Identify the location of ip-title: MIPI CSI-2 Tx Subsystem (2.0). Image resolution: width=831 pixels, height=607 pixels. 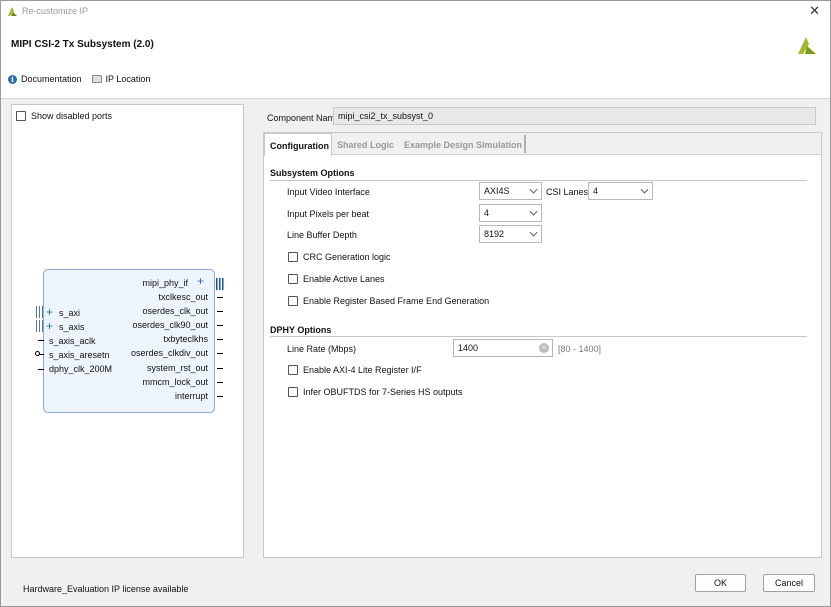
(82, 44).